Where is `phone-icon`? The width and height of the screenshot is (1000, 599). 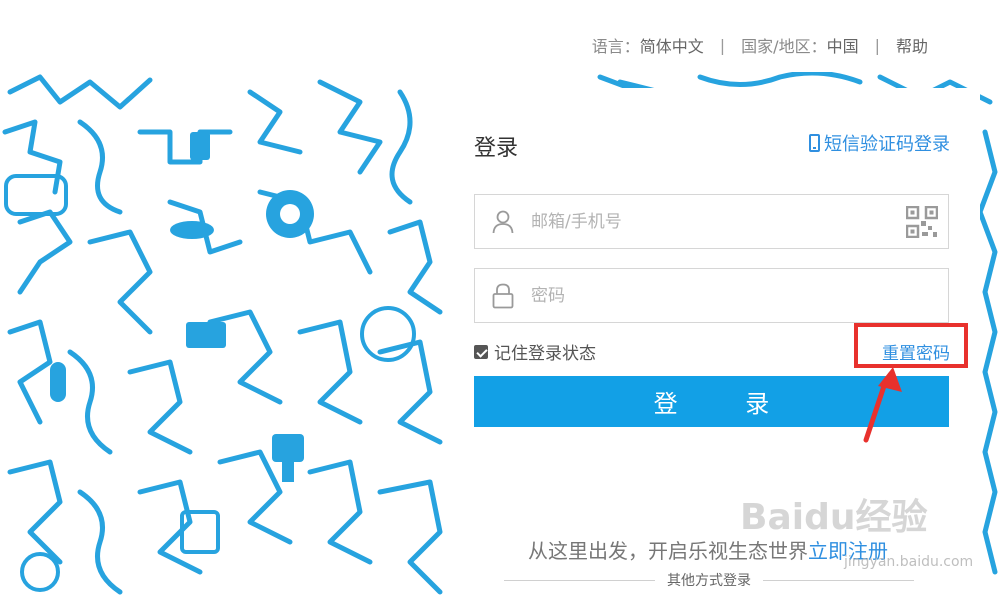
phone-icon is located at coordinates (814, 143).